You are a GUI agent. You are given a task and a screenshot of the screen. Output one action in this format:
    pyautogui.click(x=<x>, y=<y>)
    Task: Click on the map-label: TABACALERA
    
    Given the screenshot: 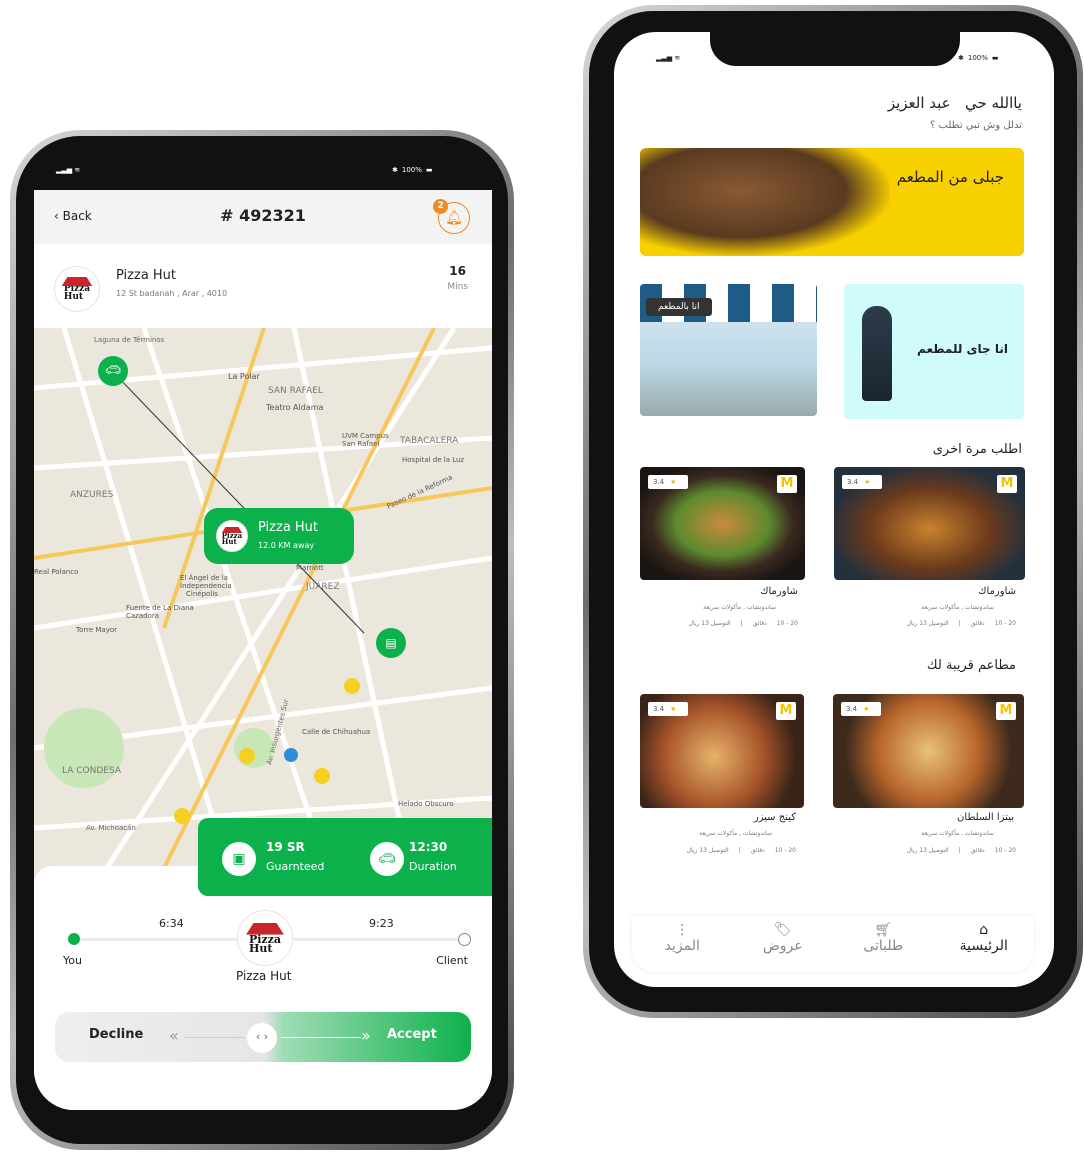 What is the action you would take?
    pyautogui.click(x=429, y=441)
    